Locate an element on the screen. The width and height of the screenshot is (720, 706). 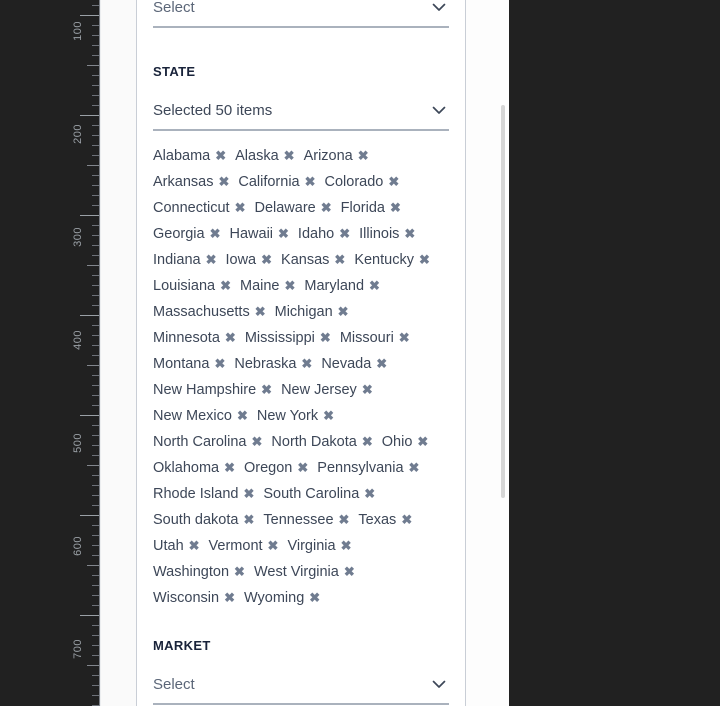
market-select-field: Select is located at coordinates (301, 690).